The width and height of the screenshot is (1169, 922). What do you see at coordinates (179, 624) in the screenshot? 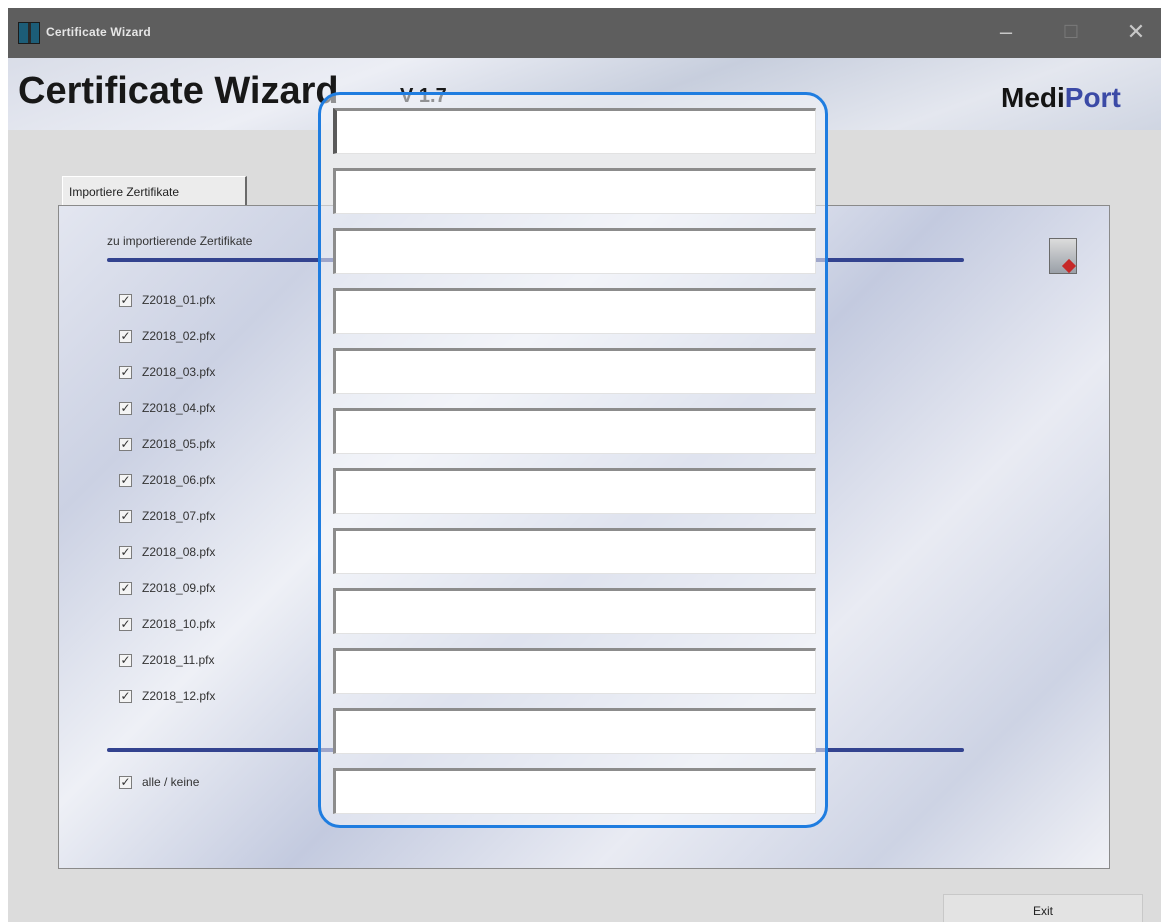
I see `file-label: Z2018_10.pfx` at bounding box center [179, 624].